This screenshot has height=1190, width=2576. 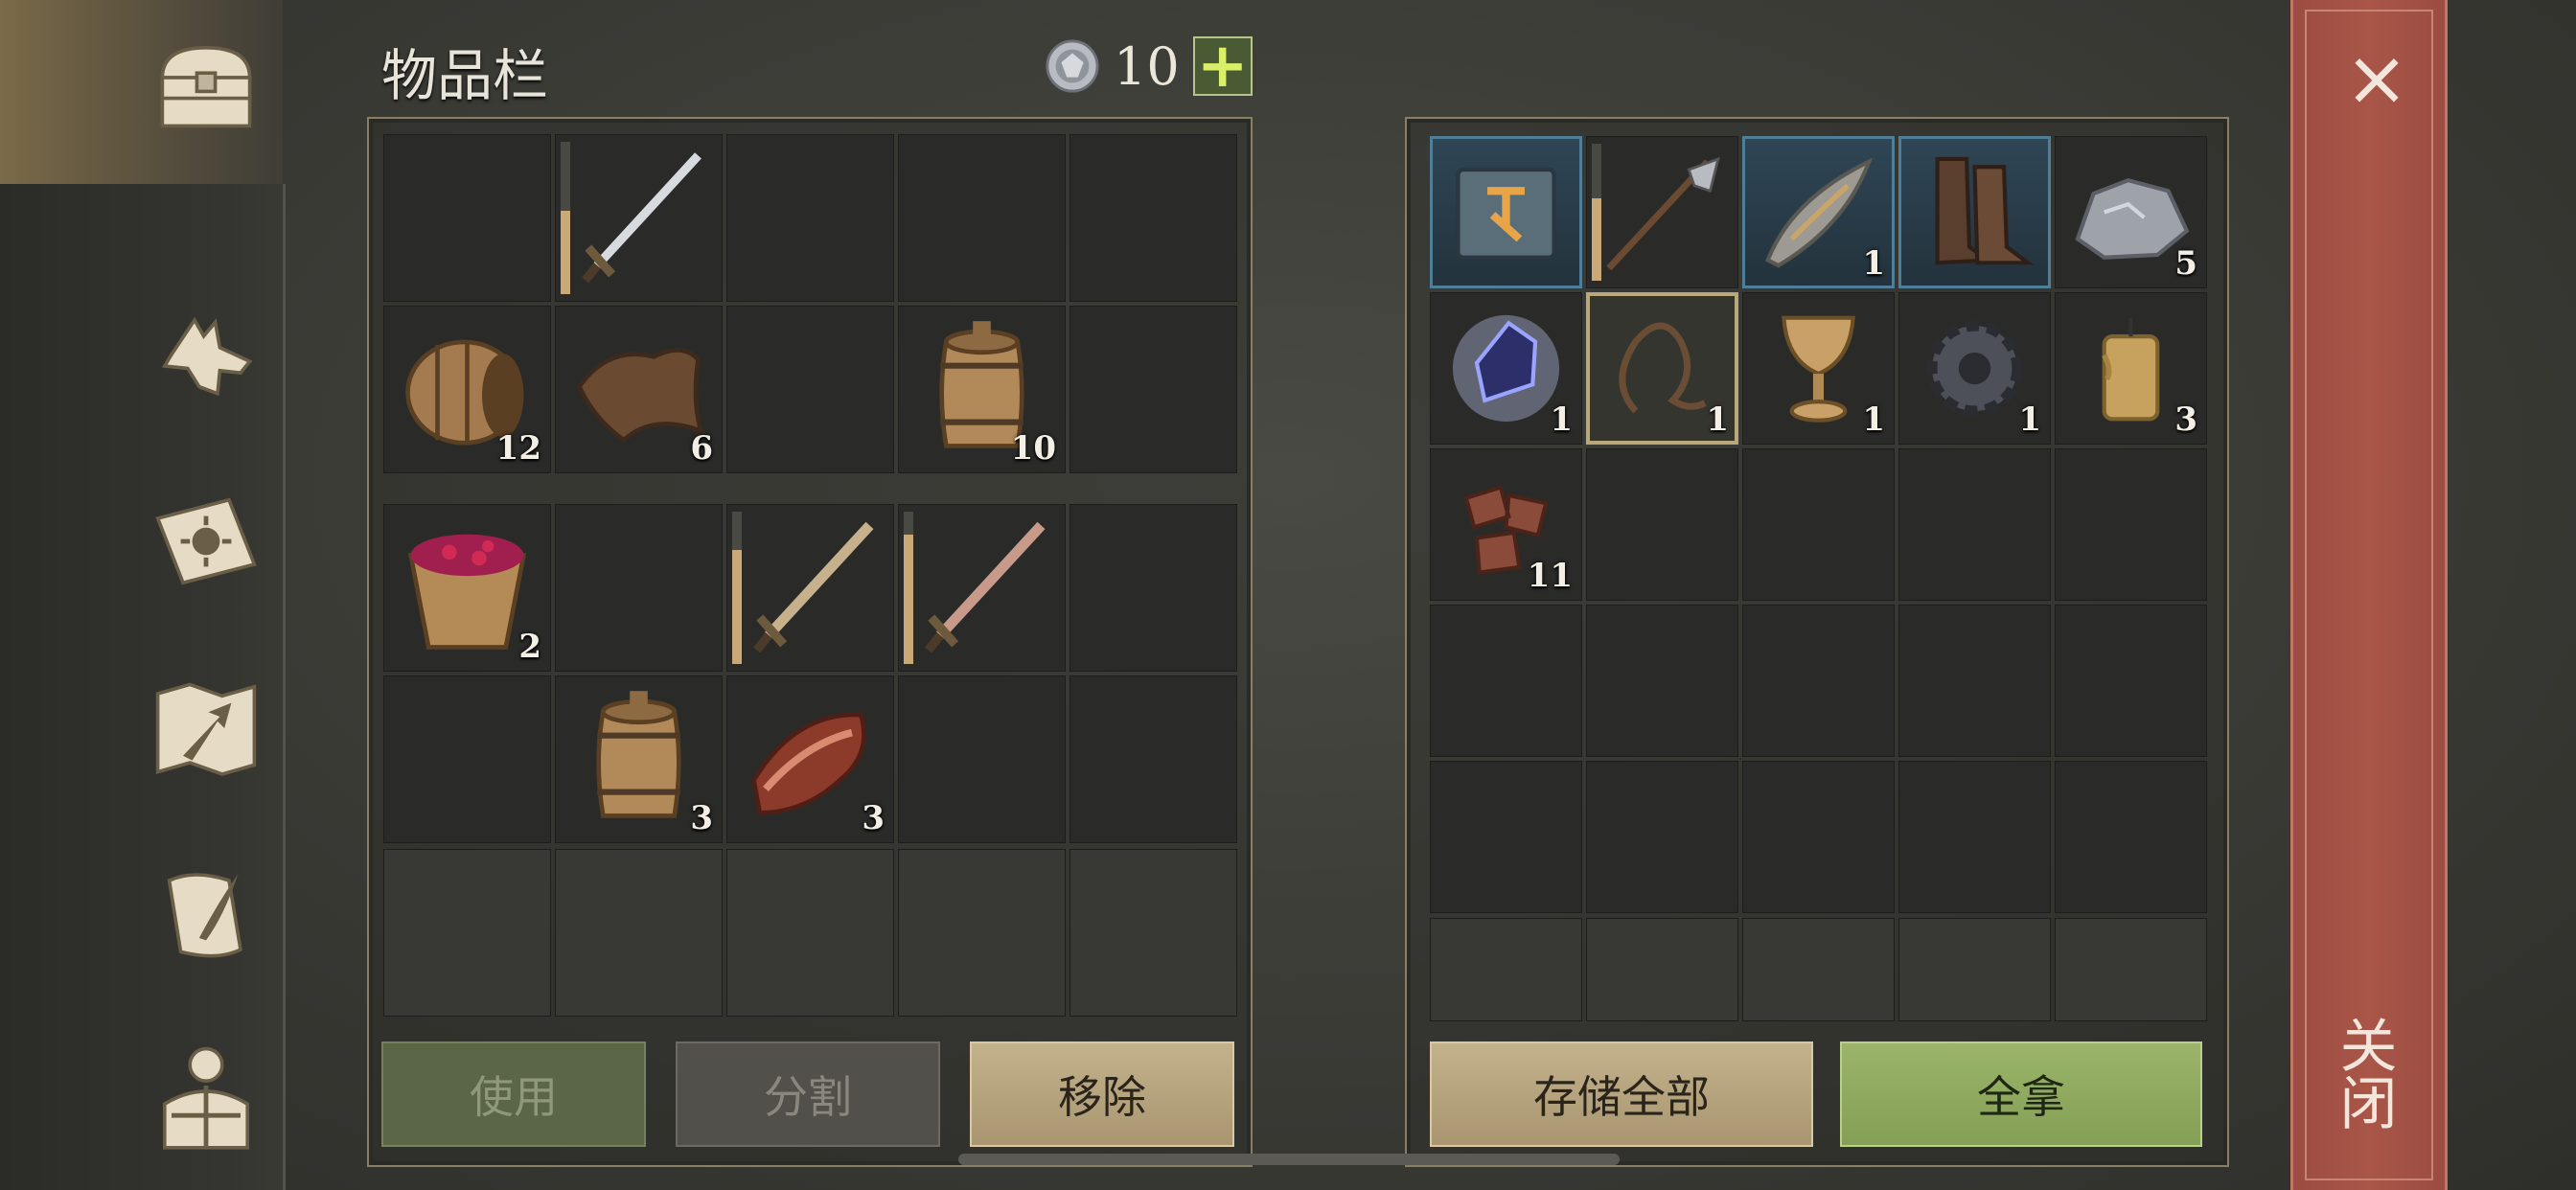 I want to click on use-button: 使用, so click(x=513, y=1094).